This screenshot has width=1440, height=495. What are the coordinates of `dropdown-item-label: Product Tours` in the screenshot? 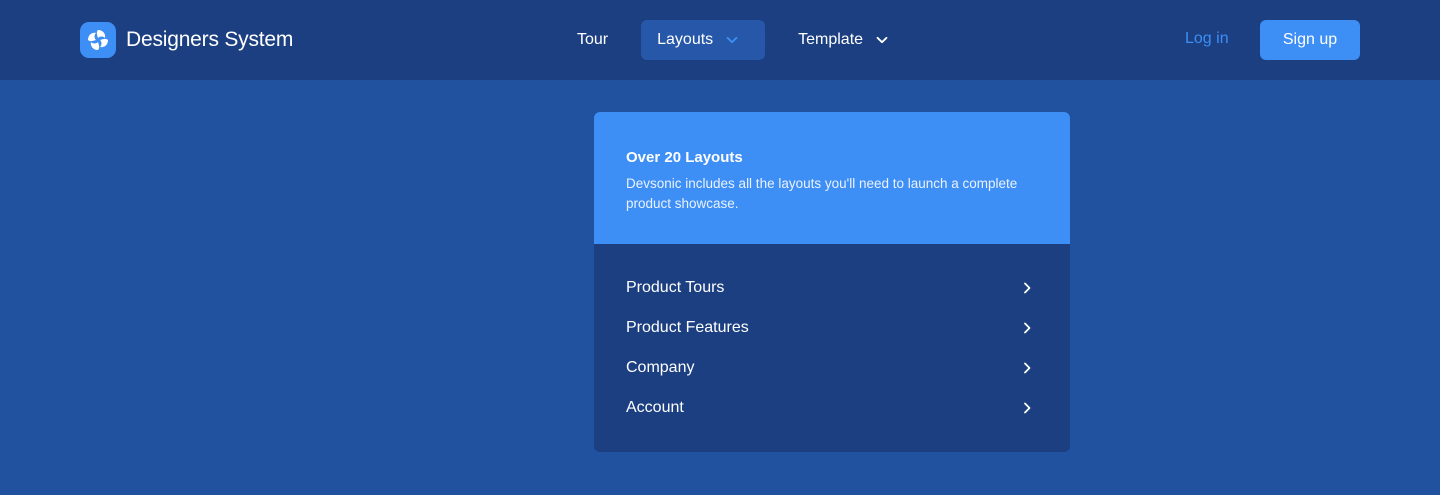 It's located at (675, 287).